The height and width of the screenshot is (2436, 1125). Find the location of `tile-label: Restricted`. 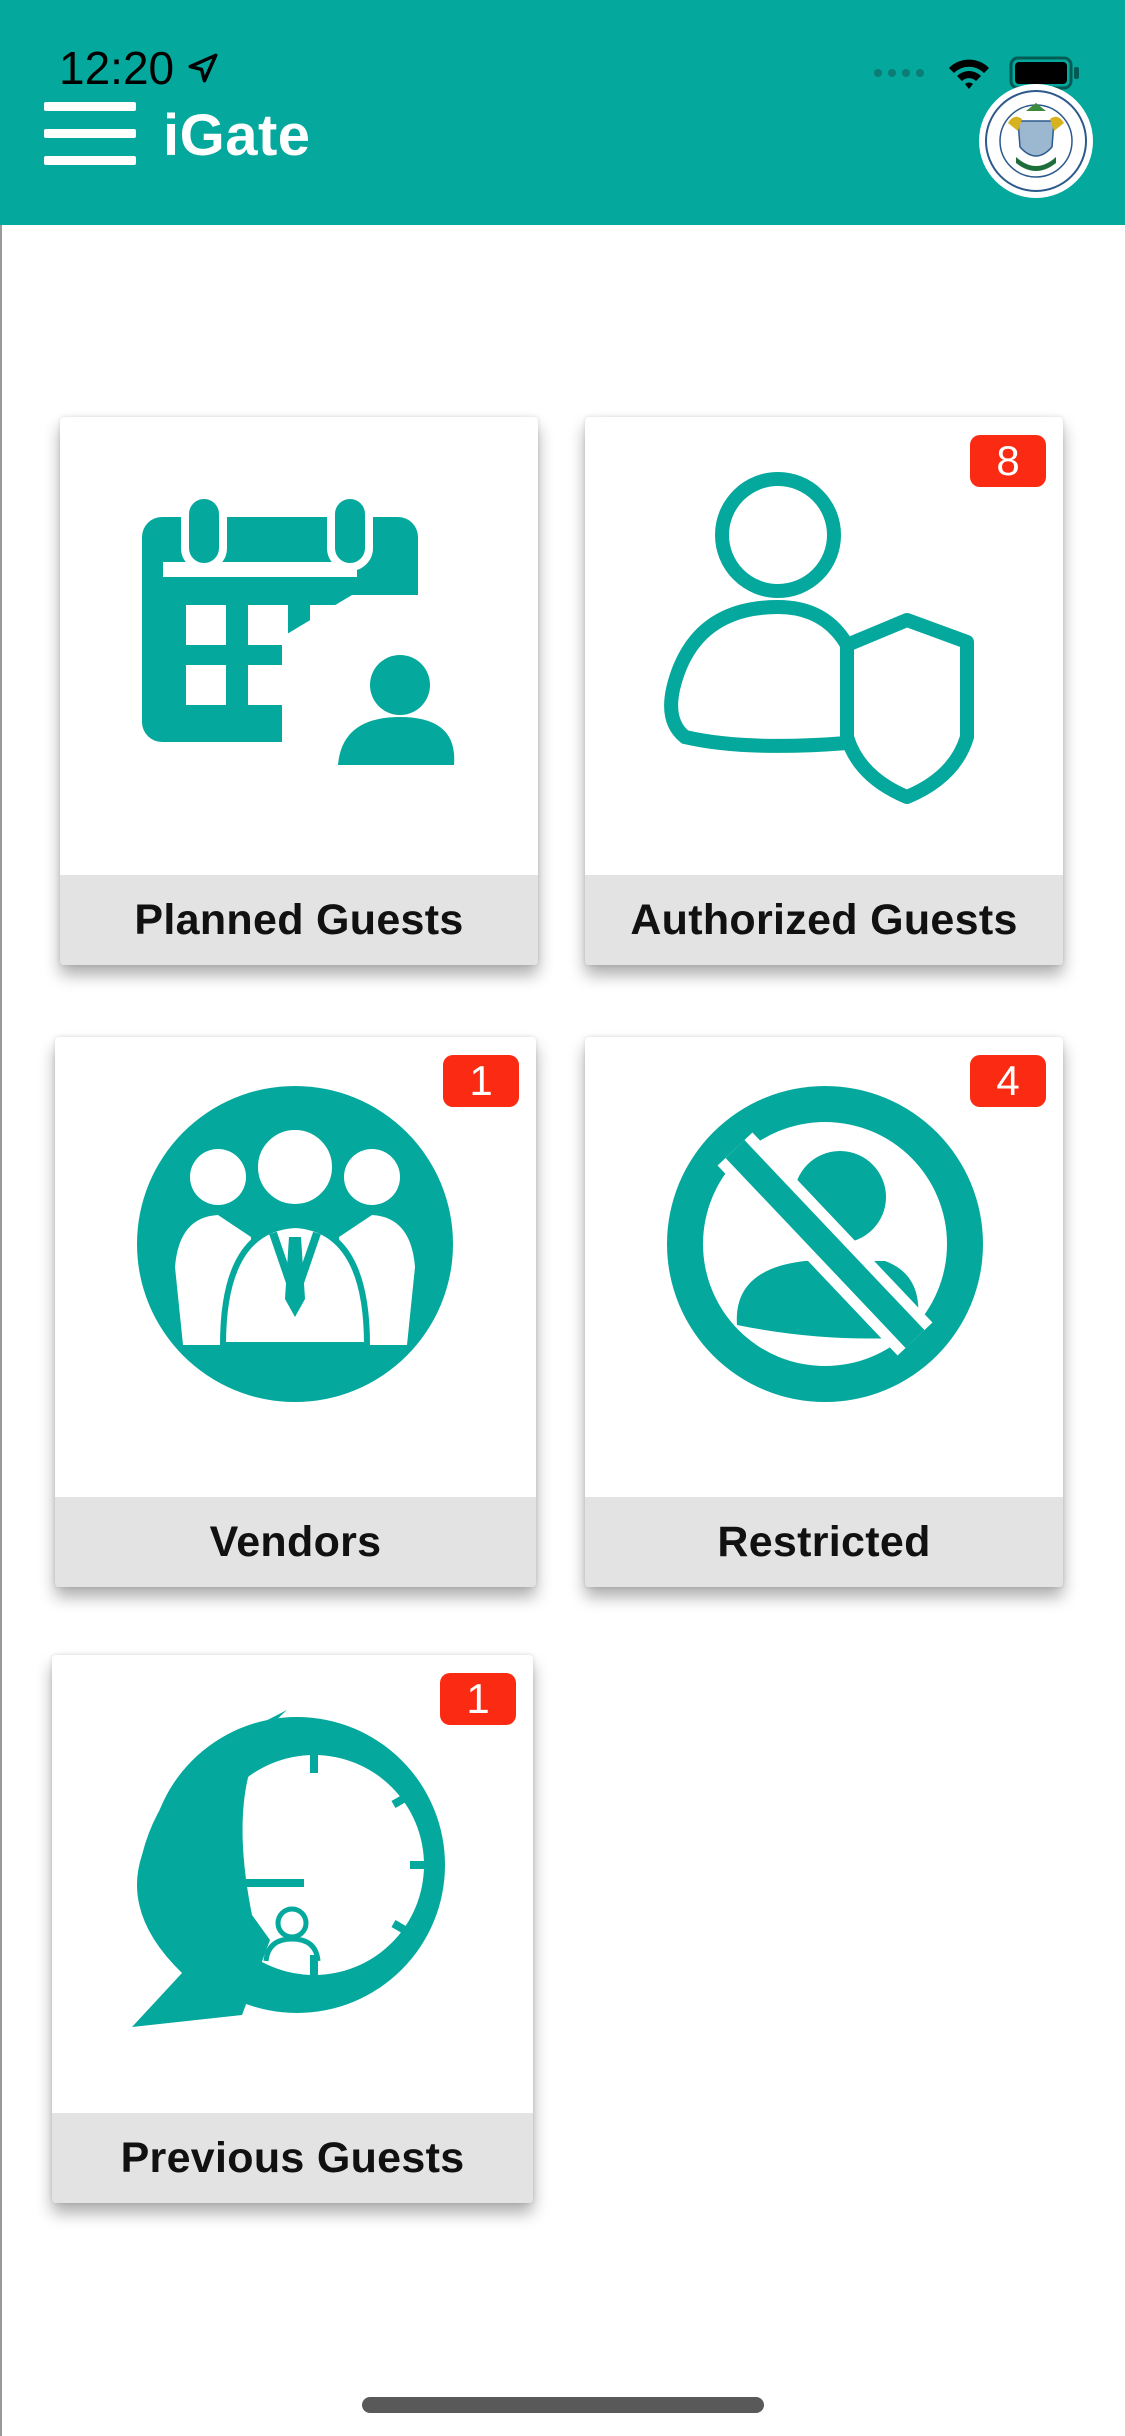

tile-label: Restricted is located at coordinates (824, 1542).